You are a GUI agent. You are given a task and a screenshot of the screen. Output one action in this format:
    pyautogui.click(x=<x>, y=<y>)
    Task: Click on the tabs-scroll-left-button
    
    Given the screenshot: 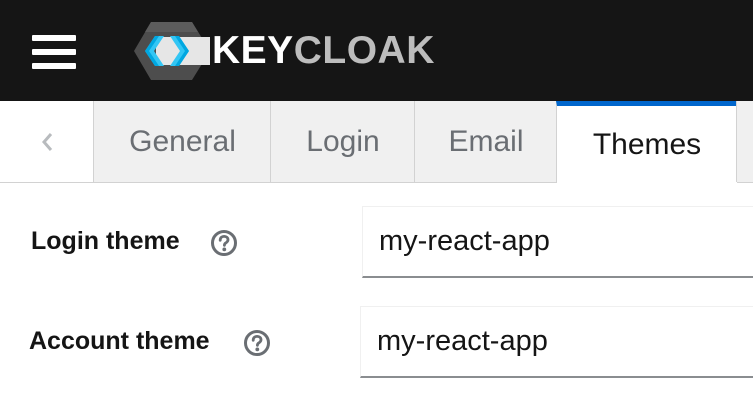 What is the action you would take?
    pyautogui.click(x=46, y=141)
    